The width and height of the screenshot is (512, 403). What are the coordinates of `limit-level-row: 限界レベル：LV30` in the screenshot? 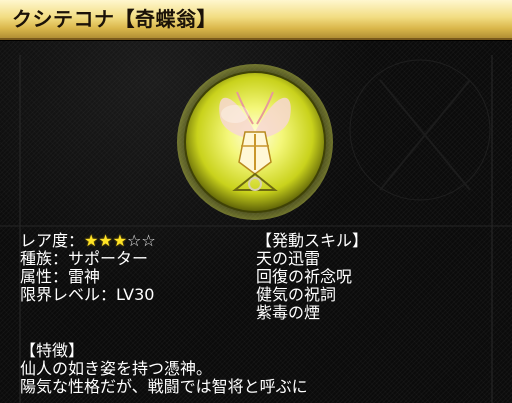 It's located at (87, 294).